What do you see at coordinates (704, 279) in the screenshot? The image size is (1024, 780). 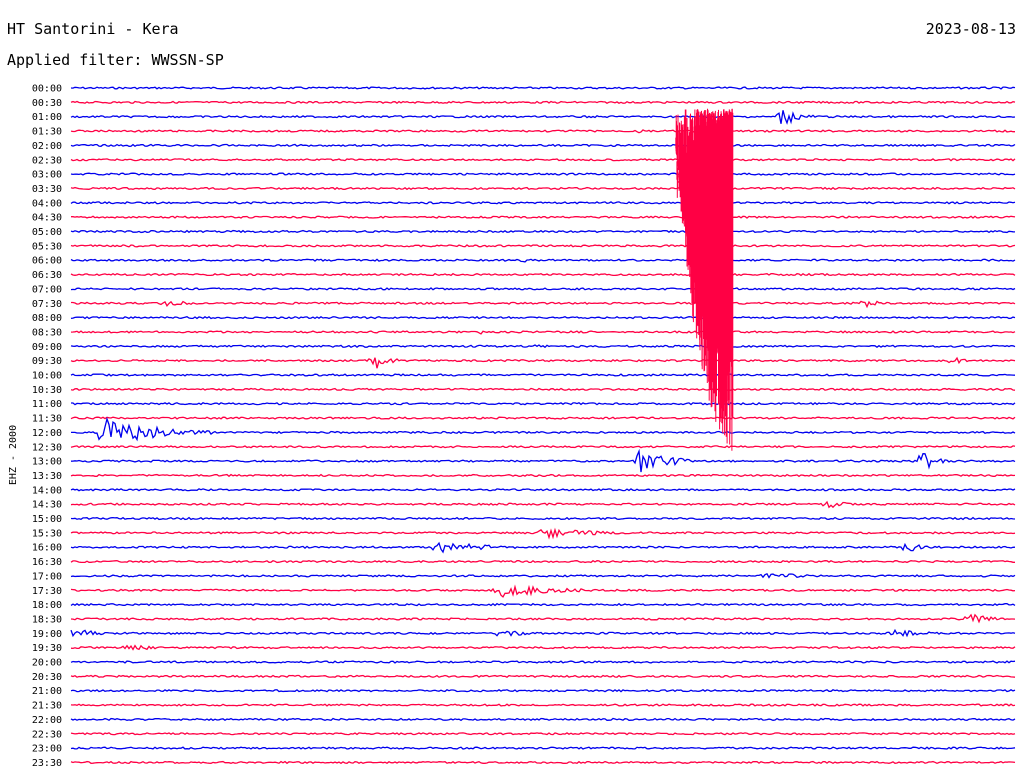 I see `main-earthquake-trace` at bounding box center [704, 279].